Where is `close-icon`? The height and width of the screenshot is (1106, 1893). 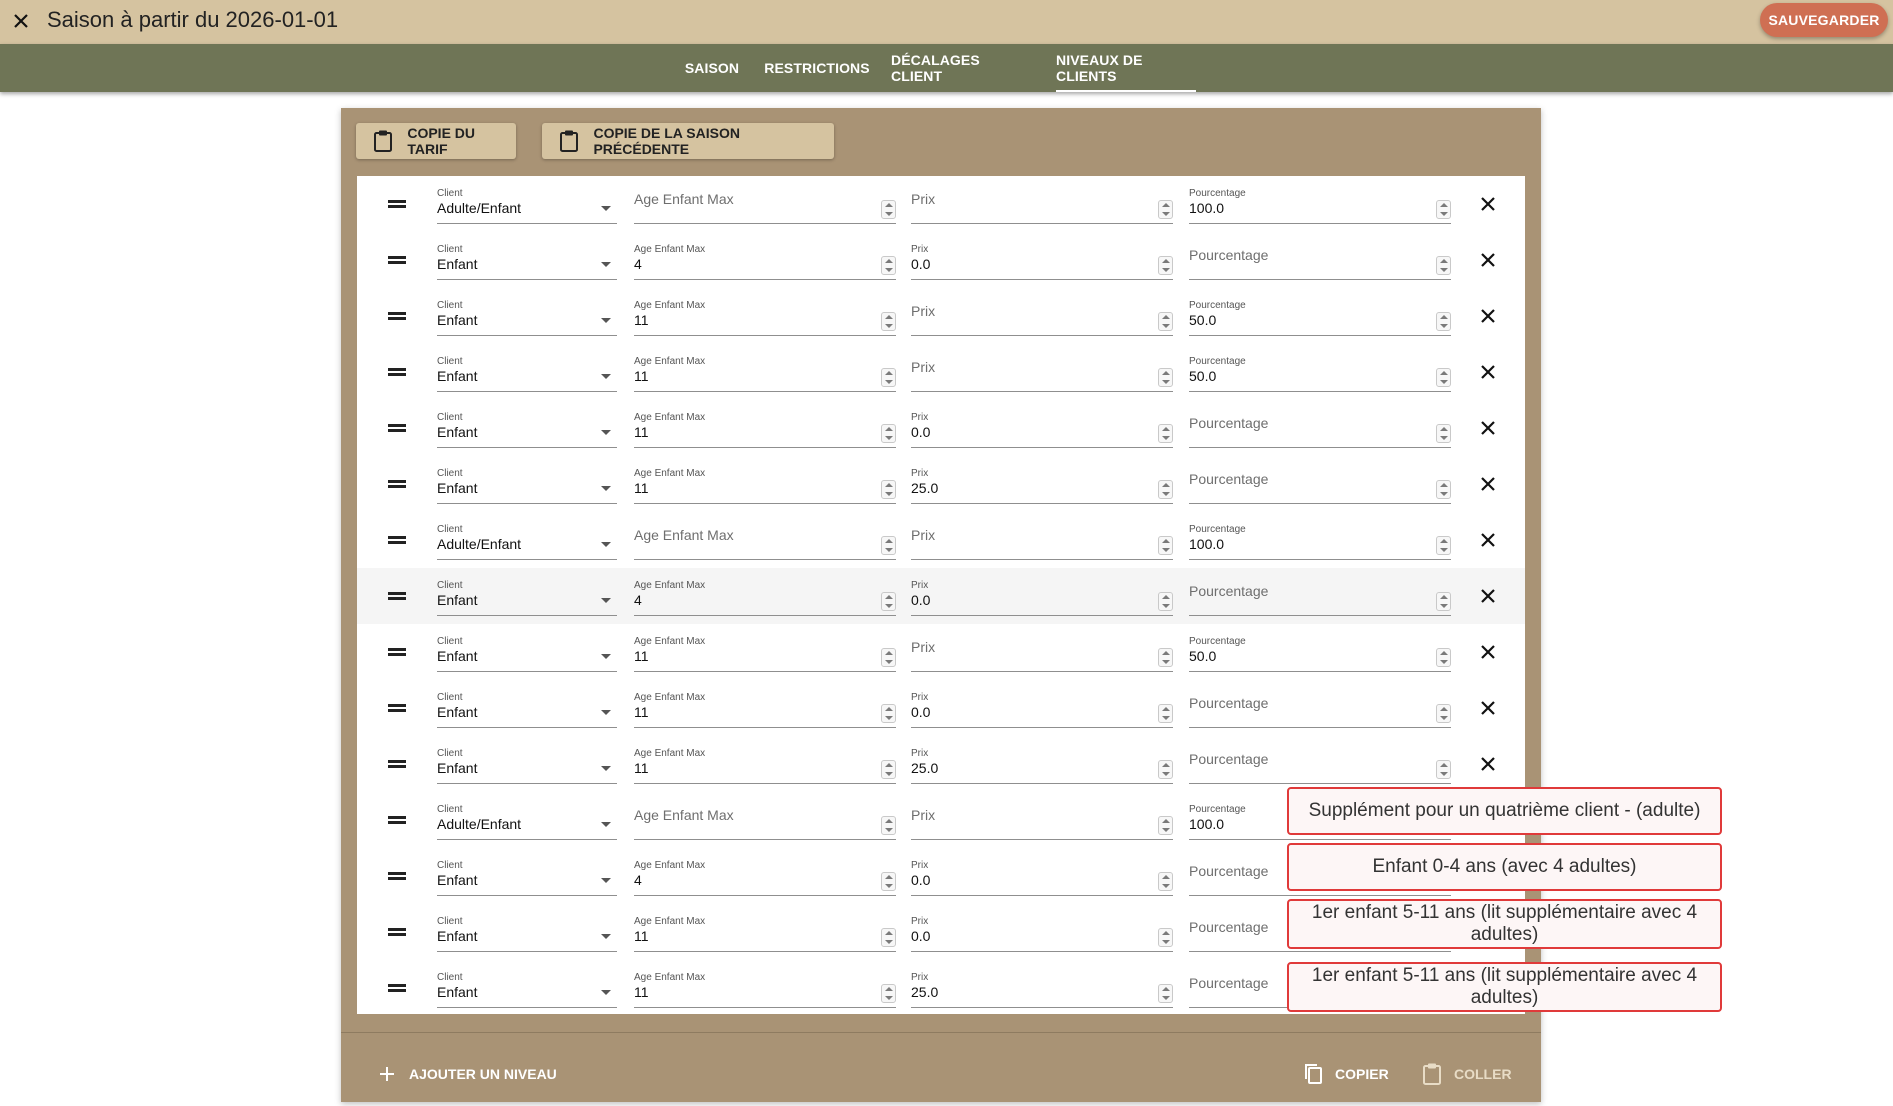 close-icon is located at coordinates (21, 21).